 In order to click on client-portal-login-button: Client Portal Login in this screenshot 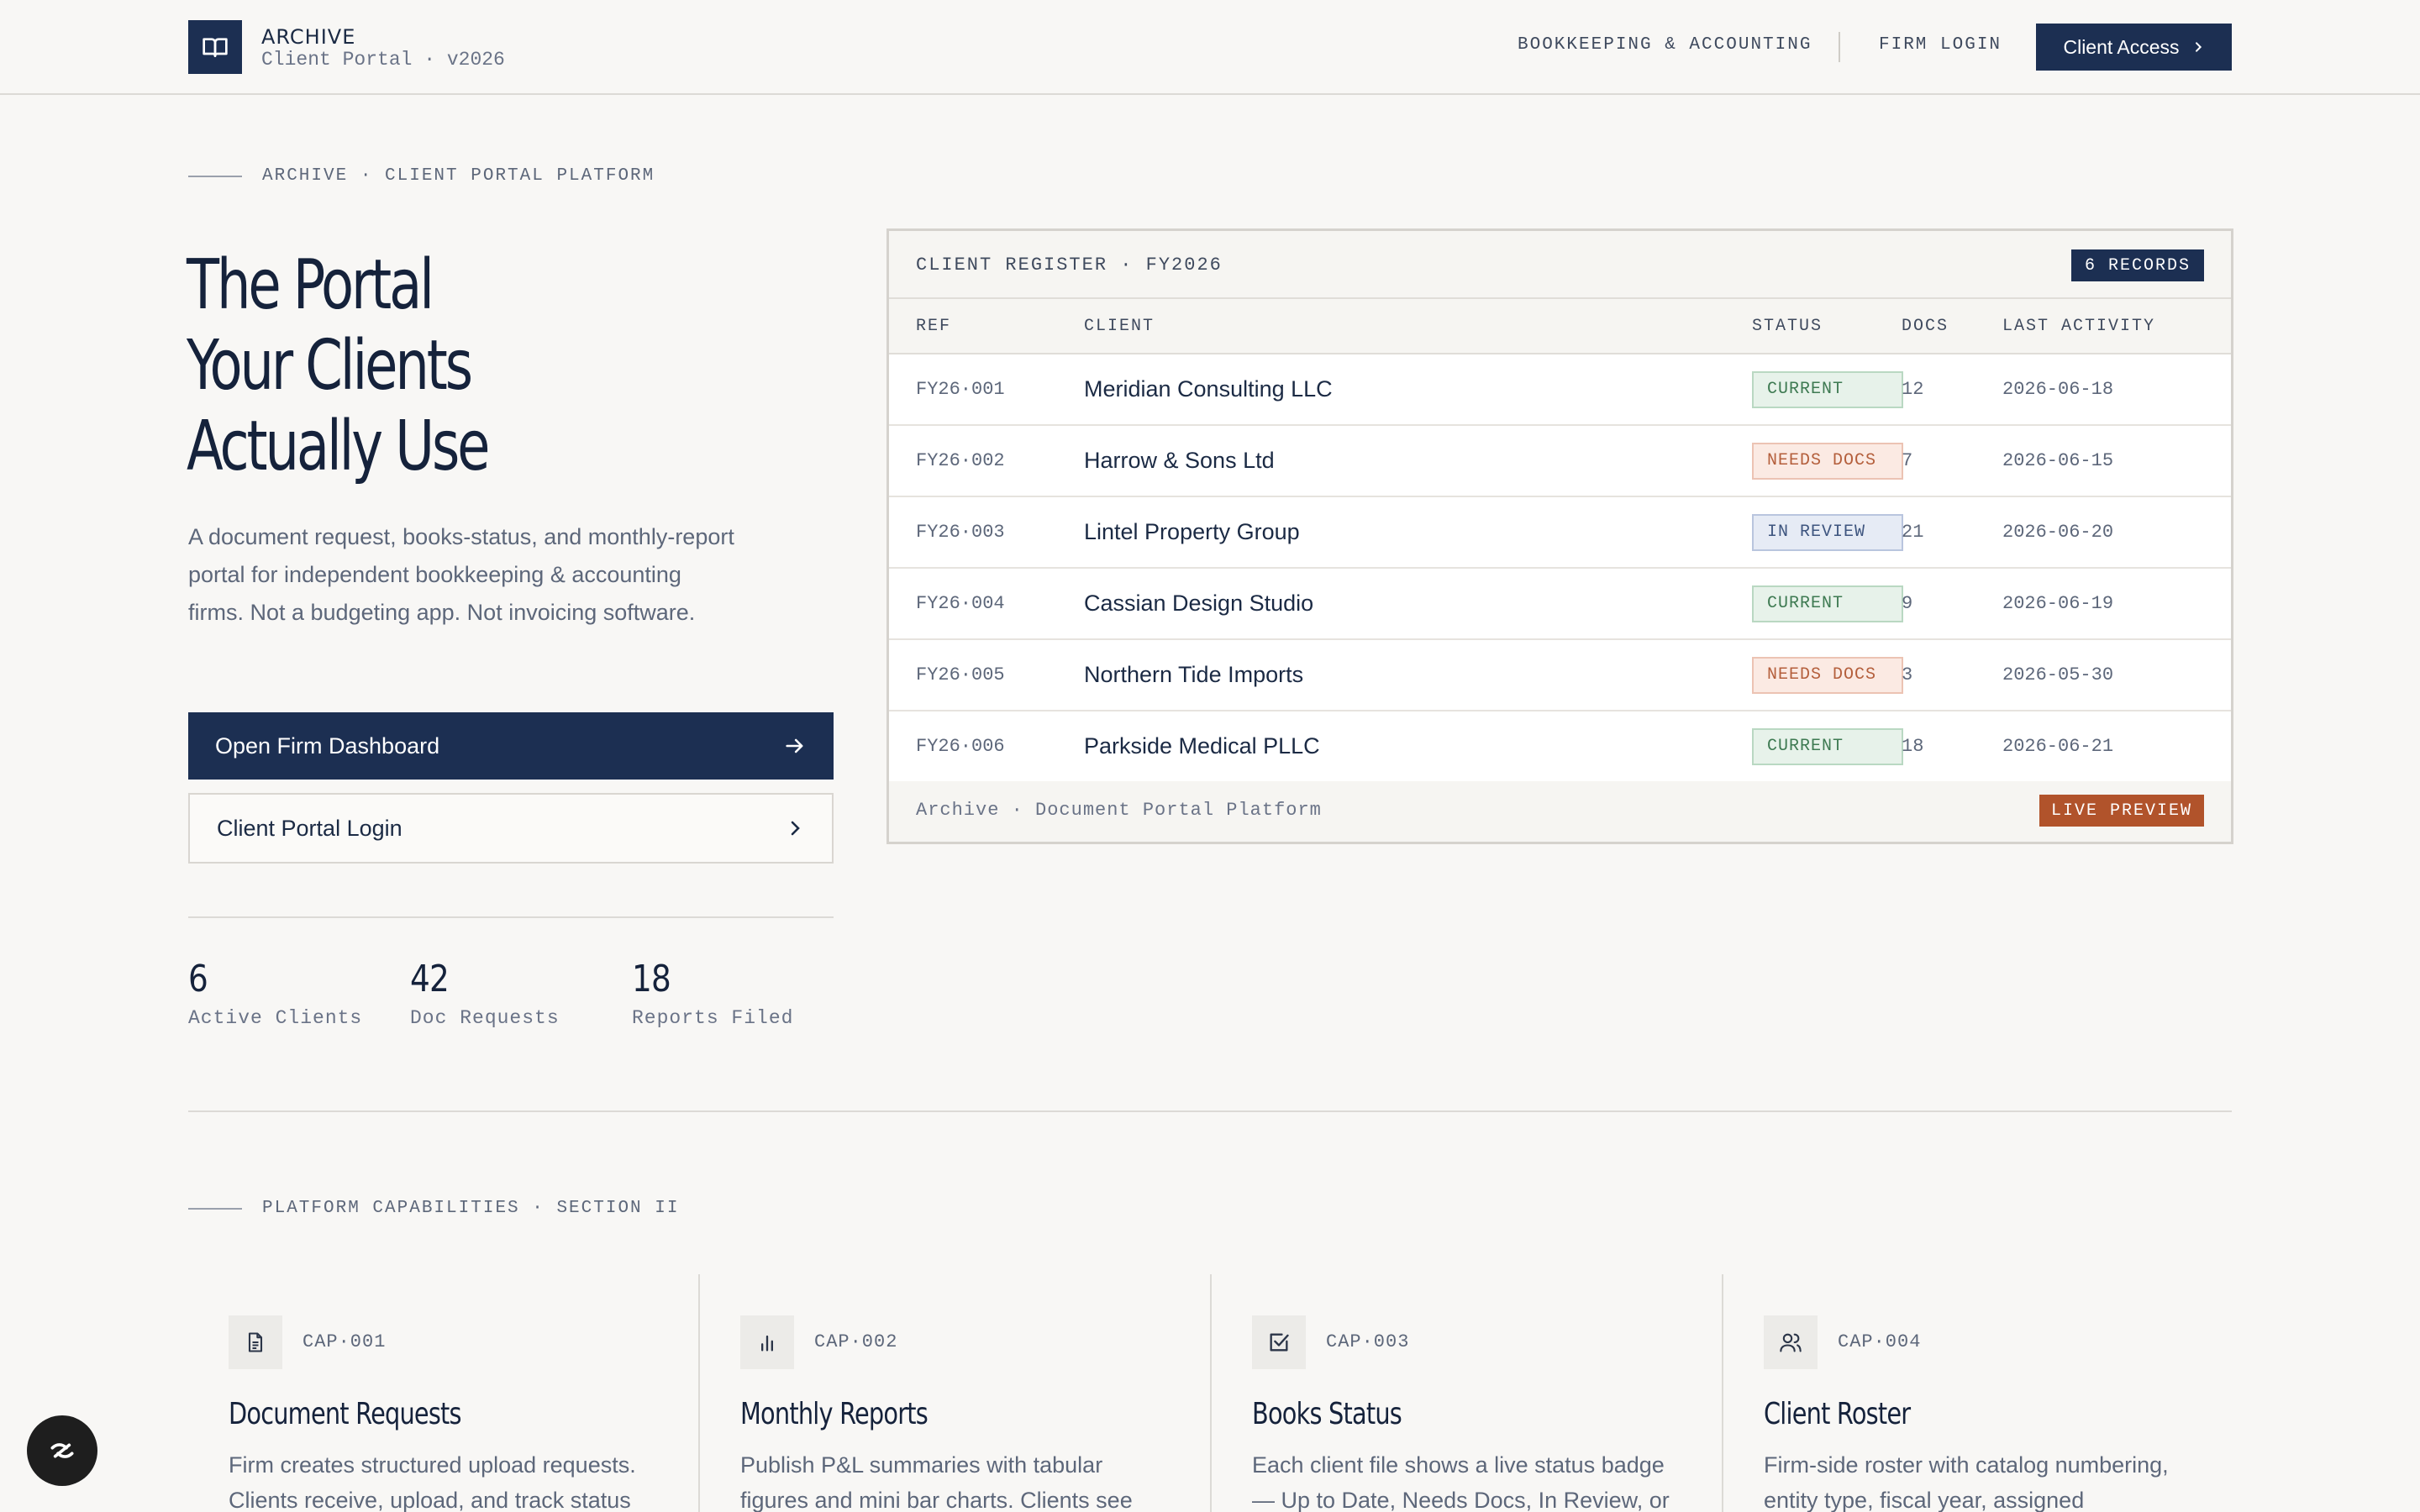, I will do `click(511, 828)`.